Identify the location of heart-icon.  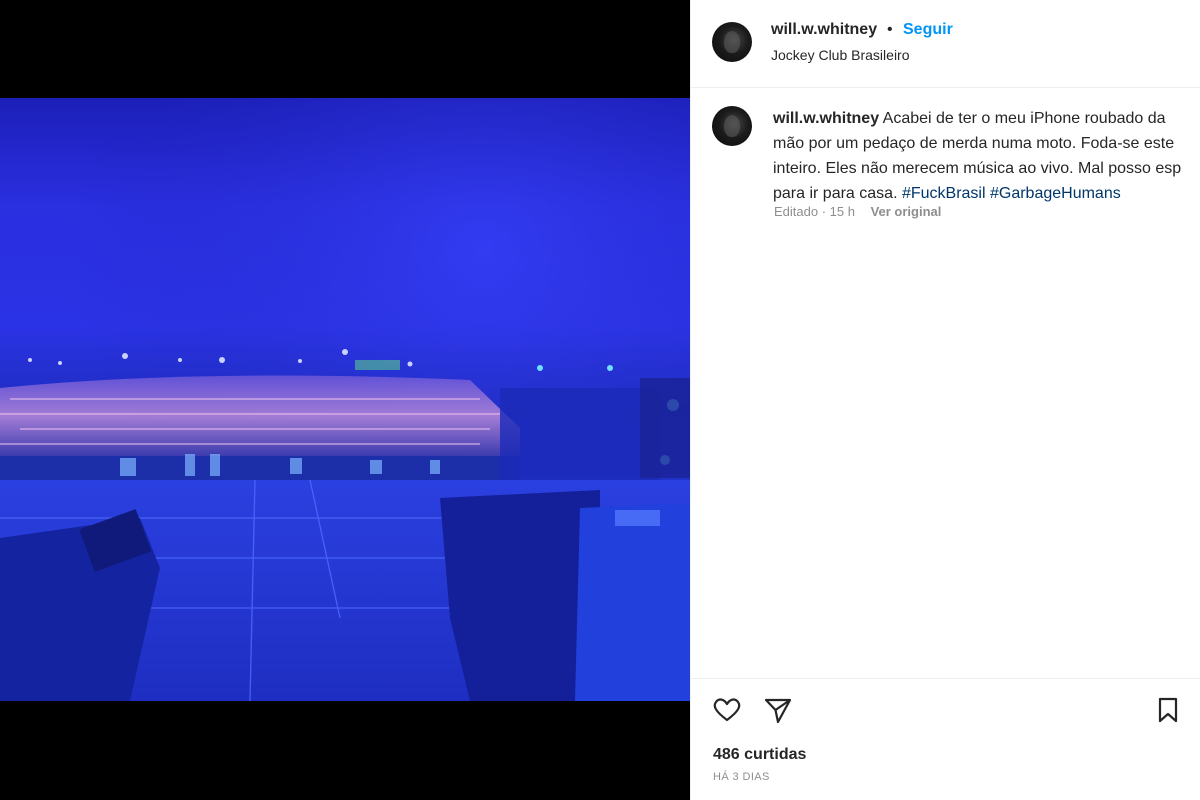
(727, 710).